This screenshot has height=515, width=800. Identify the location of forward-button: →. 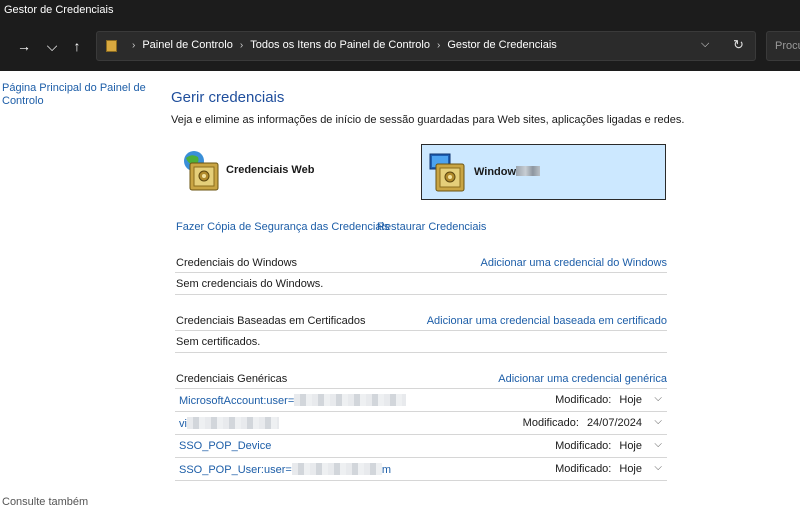
(24, 46).